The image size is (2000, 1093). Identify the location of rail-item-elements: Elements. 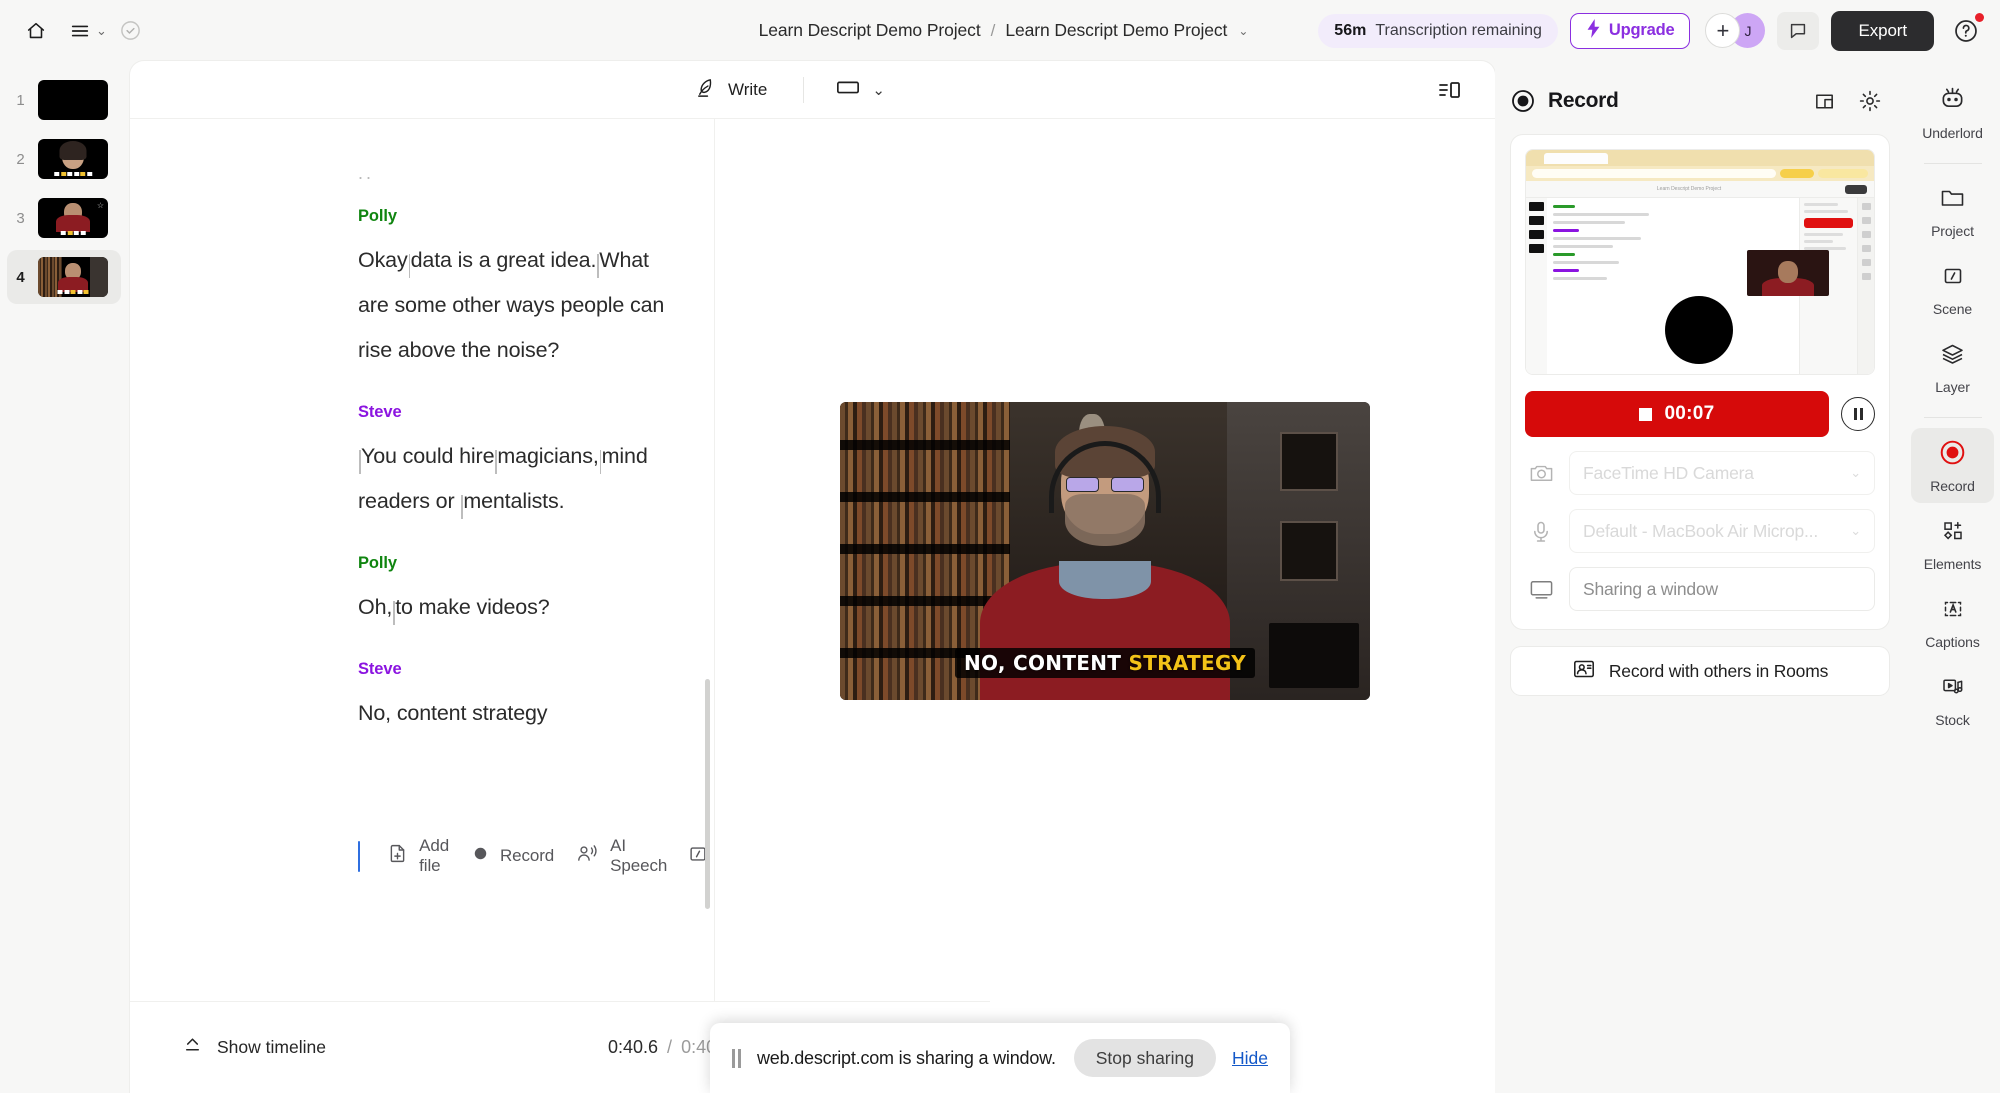
(1952, 544).